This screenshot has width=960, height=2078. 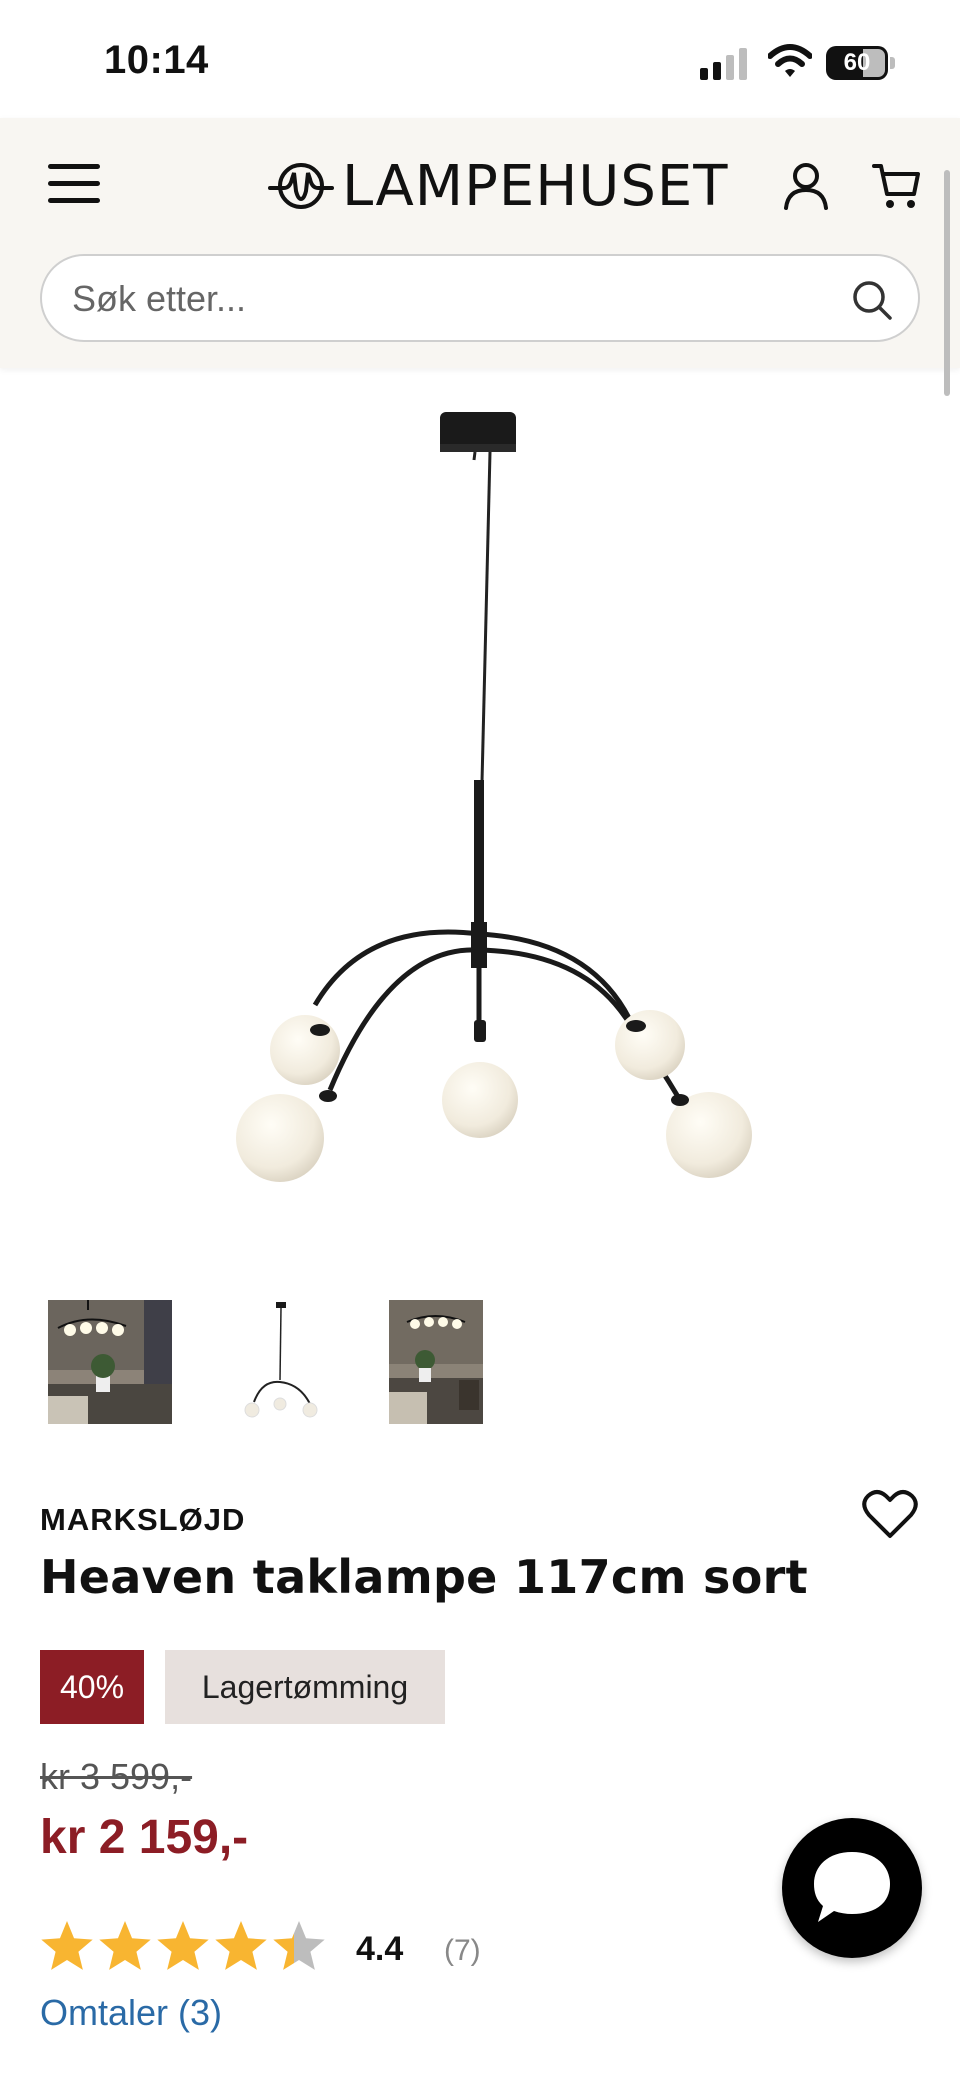 I want to click on chat-bubble-icon, so click(x=852, y=1887).